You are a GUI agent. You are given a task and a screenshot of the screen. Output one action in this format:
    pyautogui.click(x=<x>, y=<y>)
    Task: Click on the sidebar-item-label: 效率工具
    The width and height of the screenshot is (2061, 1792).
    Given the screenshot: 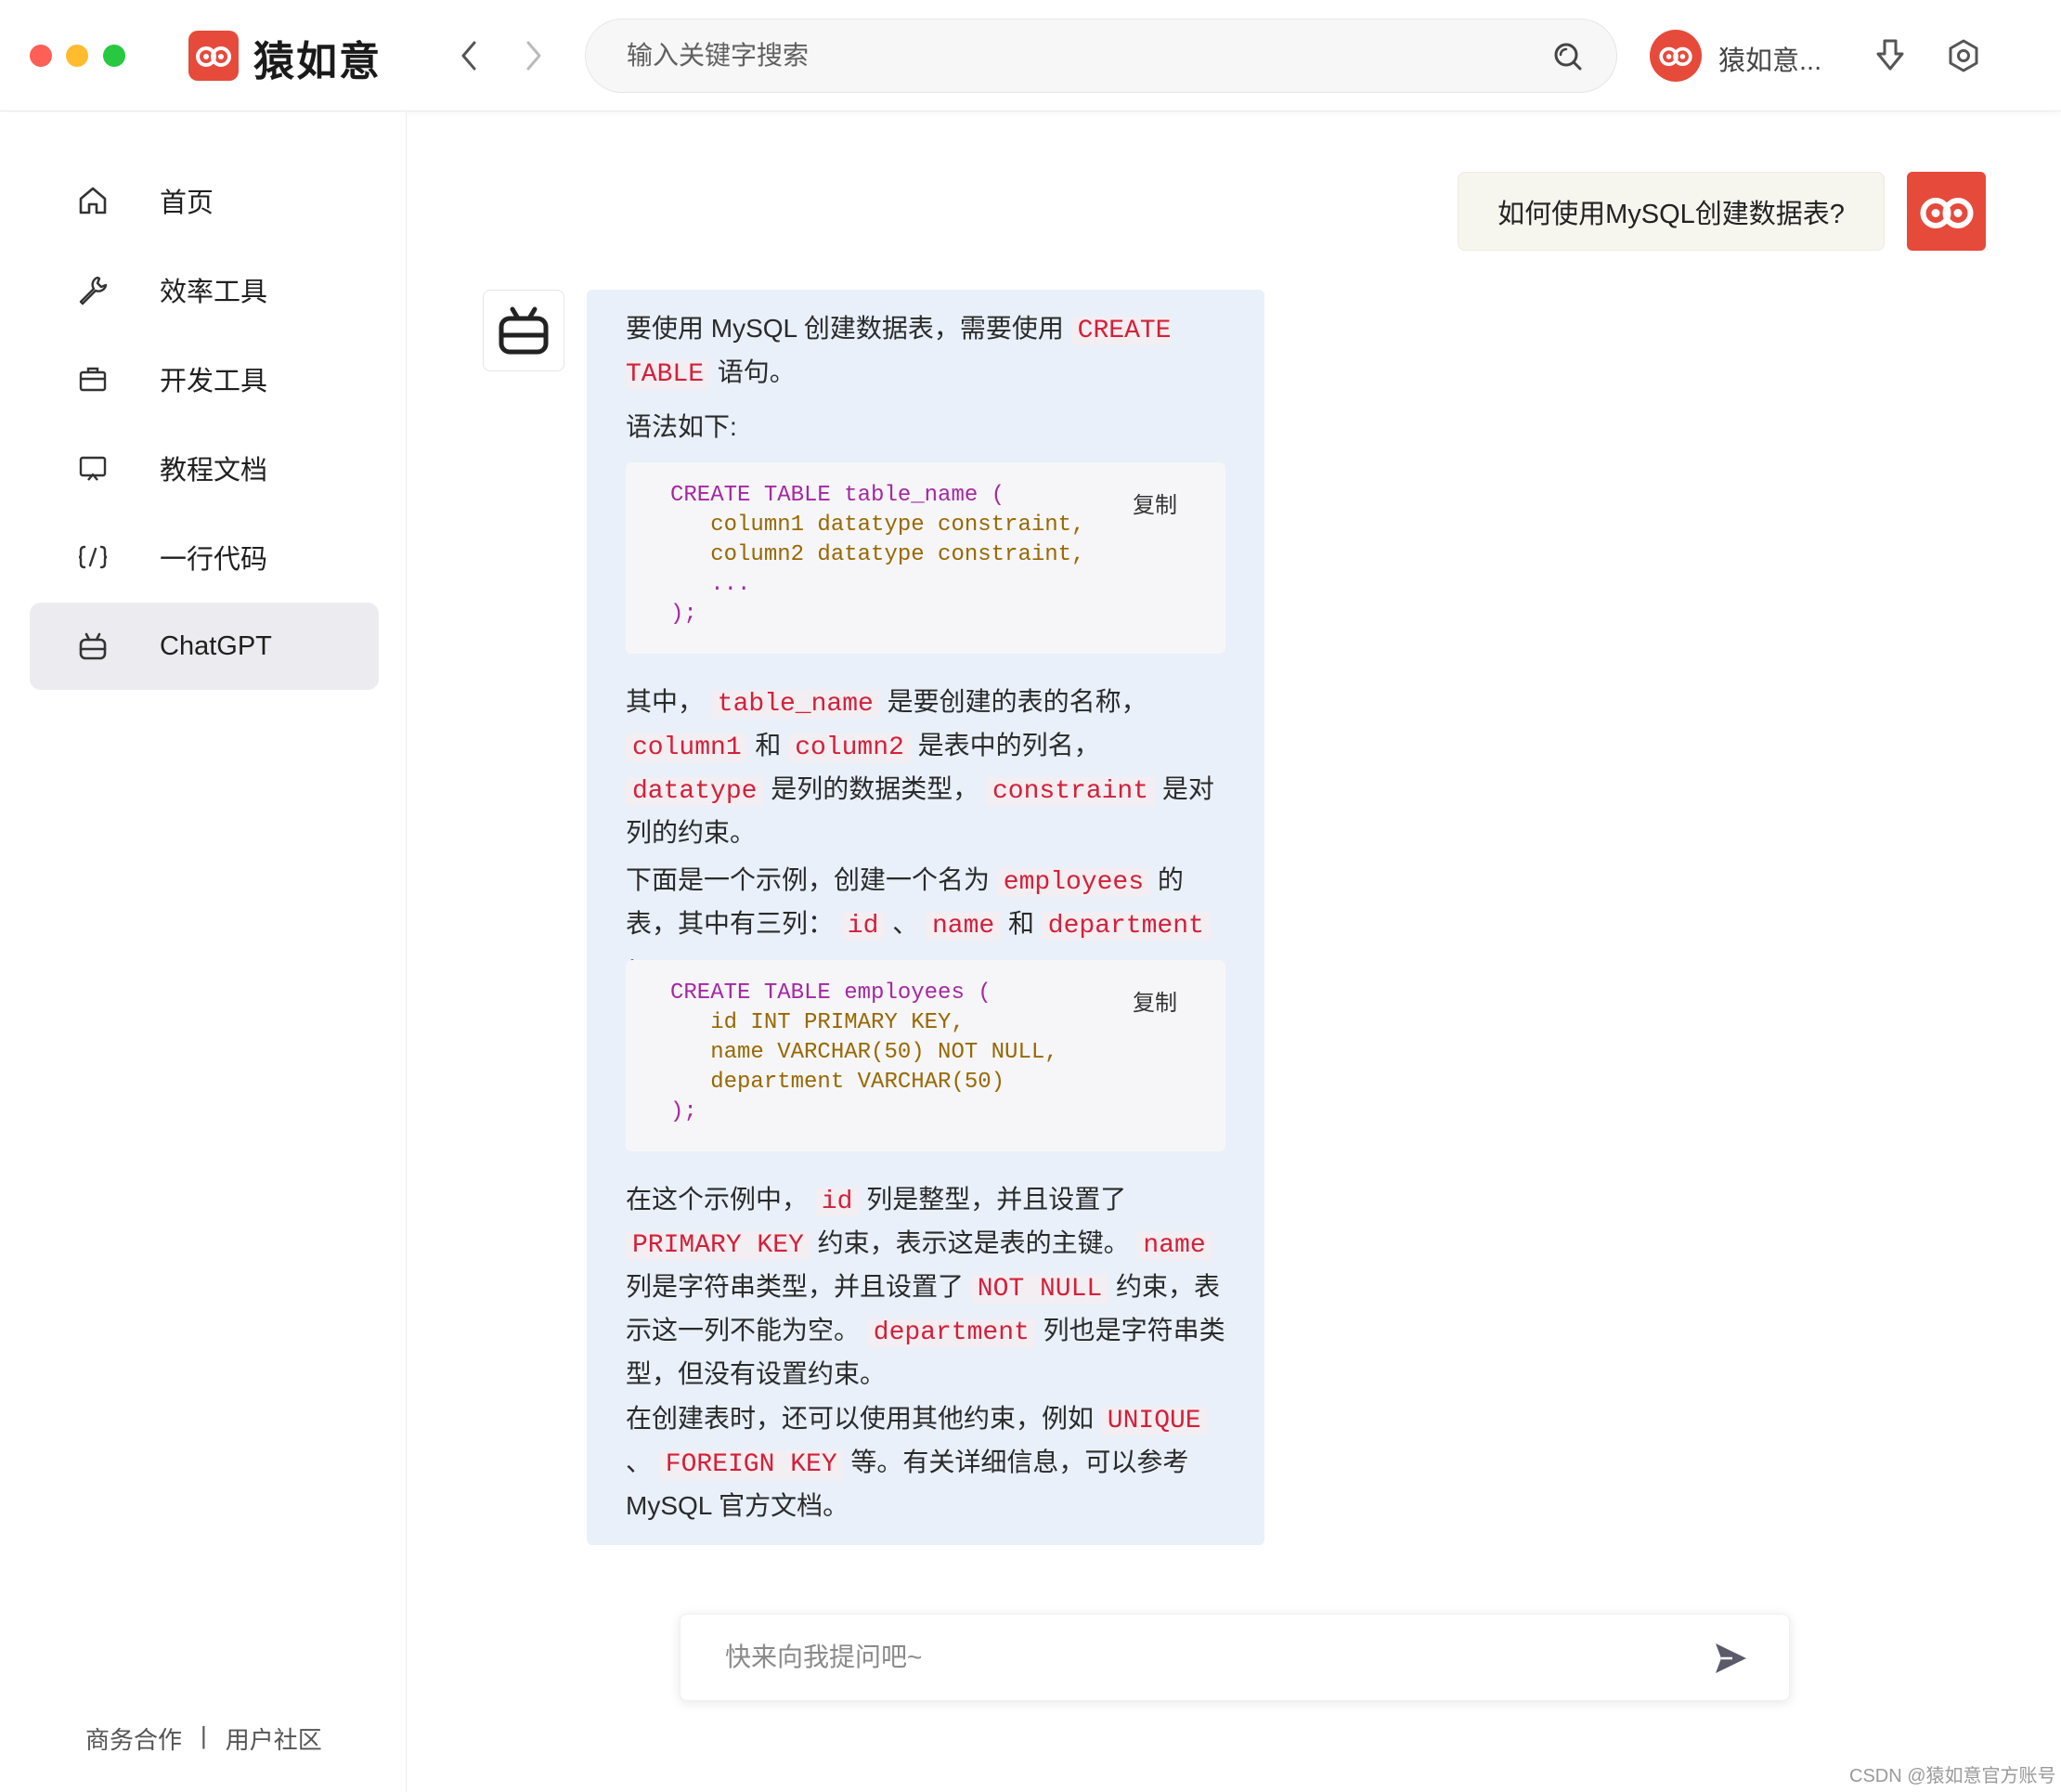 What is the action you would take?
    pyautogui.click(x=214, y=293)
    